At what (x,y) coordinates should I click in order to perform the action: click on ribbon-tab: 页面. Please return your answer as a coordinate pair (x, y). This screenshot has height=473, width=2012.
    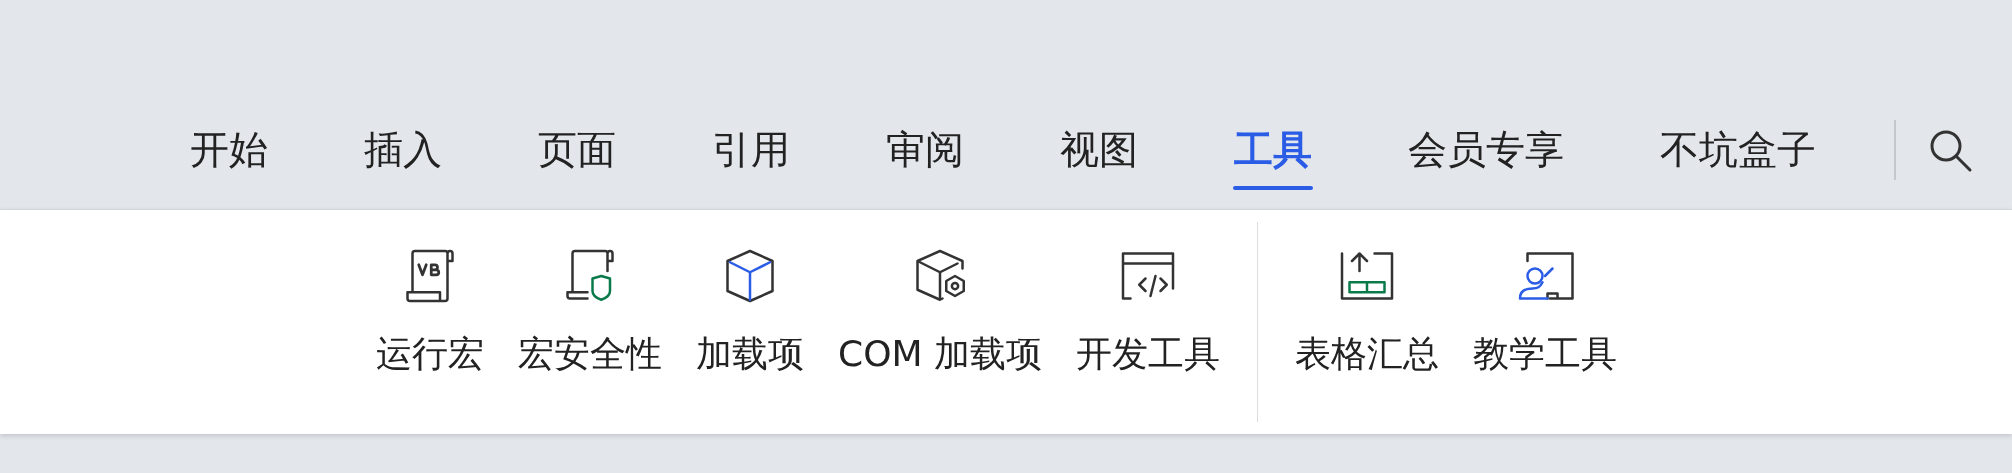
    Looking at the image, I should click on (577, 149).